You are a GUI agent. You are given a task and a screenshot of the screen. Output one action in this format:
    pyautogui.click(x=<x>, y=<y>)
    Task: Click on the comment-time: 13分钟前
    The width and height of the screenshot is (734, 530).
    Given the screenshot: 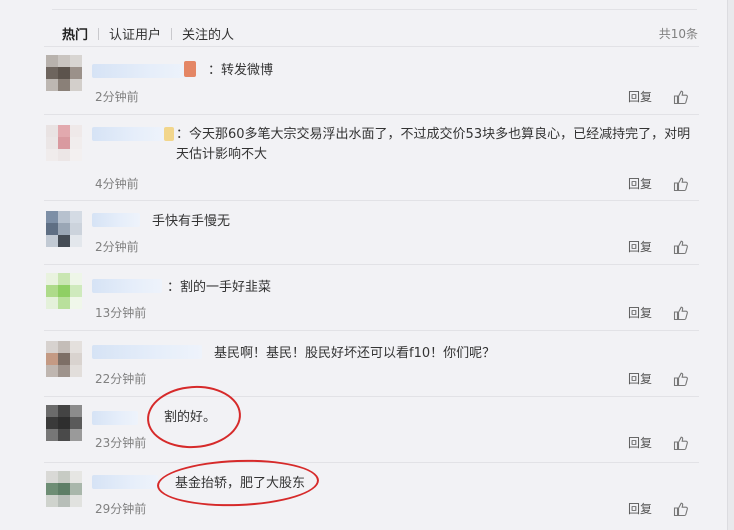 What is the action you would take?
    pyautogui.click(x=121, y=313)
    